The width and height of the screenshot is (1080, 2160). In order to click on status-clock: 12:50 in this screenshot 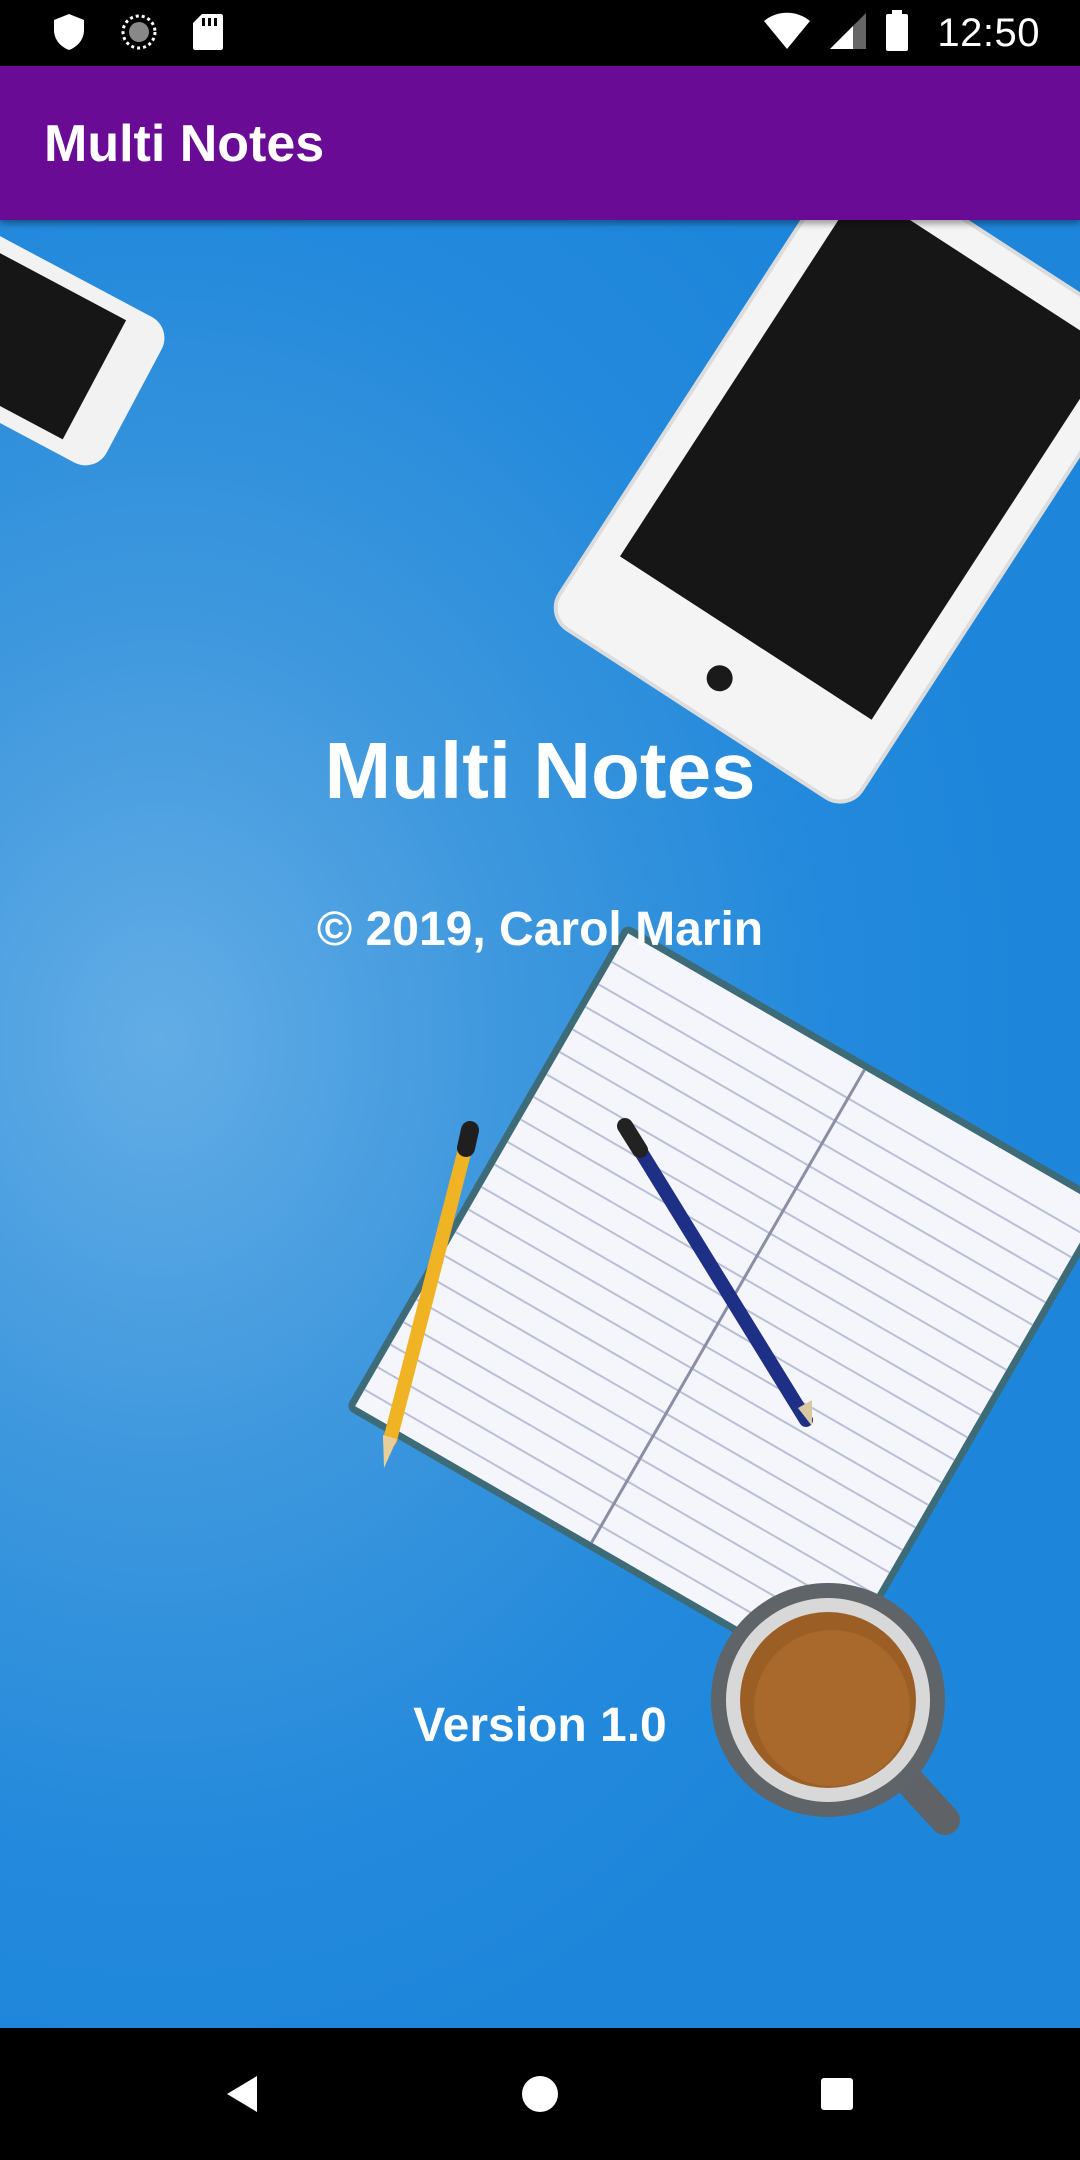, I will do `click(988, 32)`.